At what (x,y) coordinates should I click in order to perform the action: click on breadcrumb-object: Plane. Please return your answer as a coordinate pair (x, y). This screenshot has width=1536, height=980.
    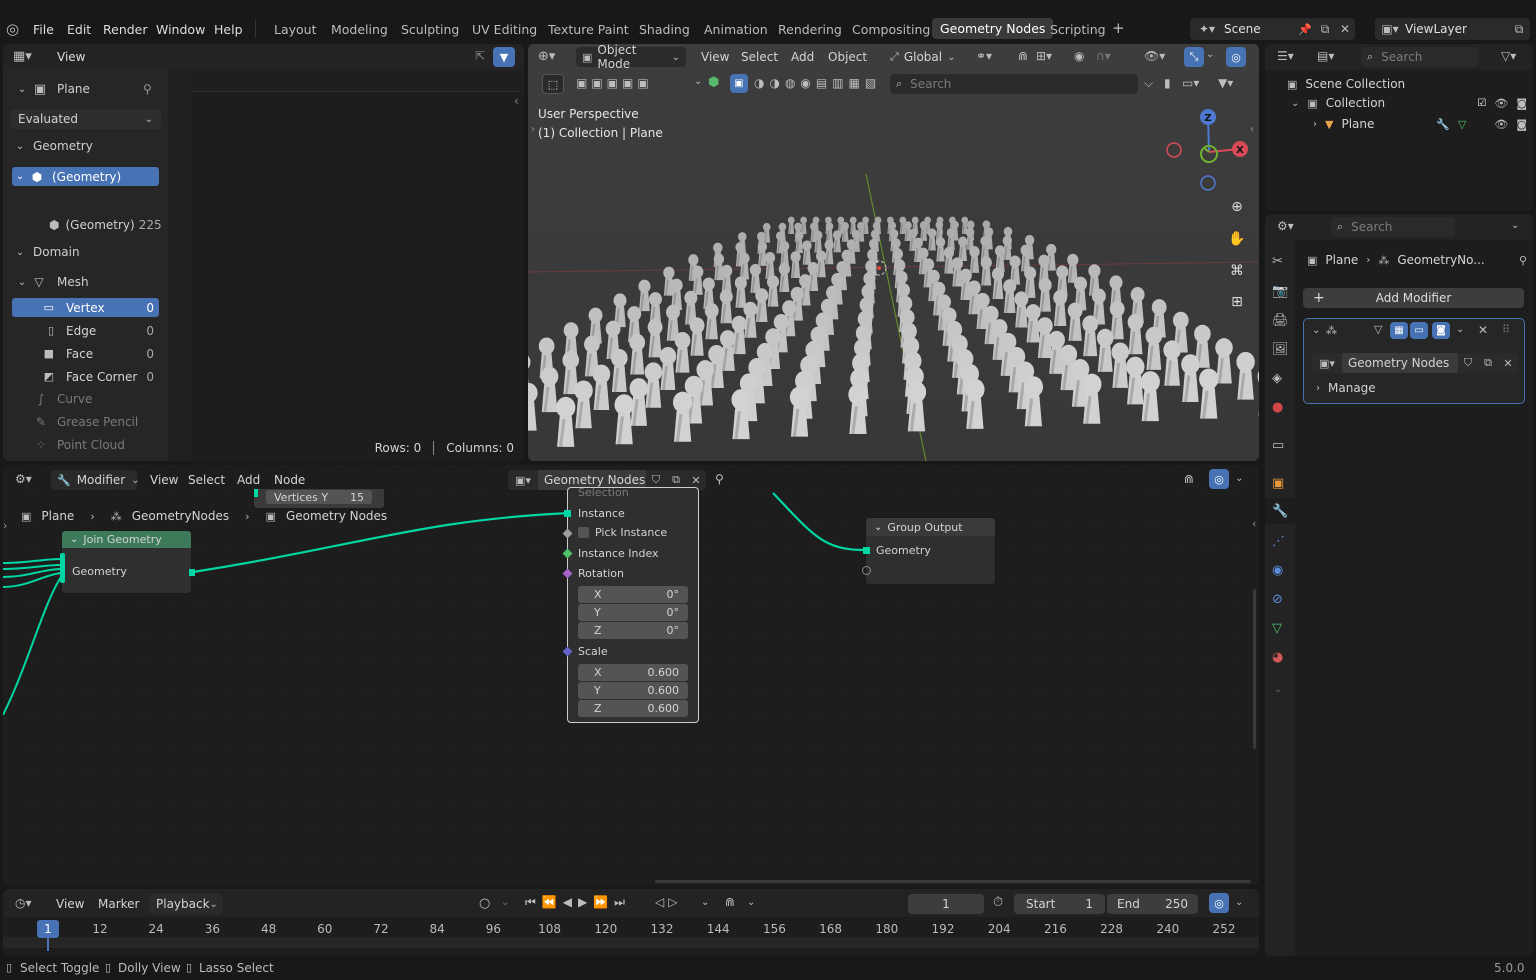
    Looking at the image, I should click on (57, 516).